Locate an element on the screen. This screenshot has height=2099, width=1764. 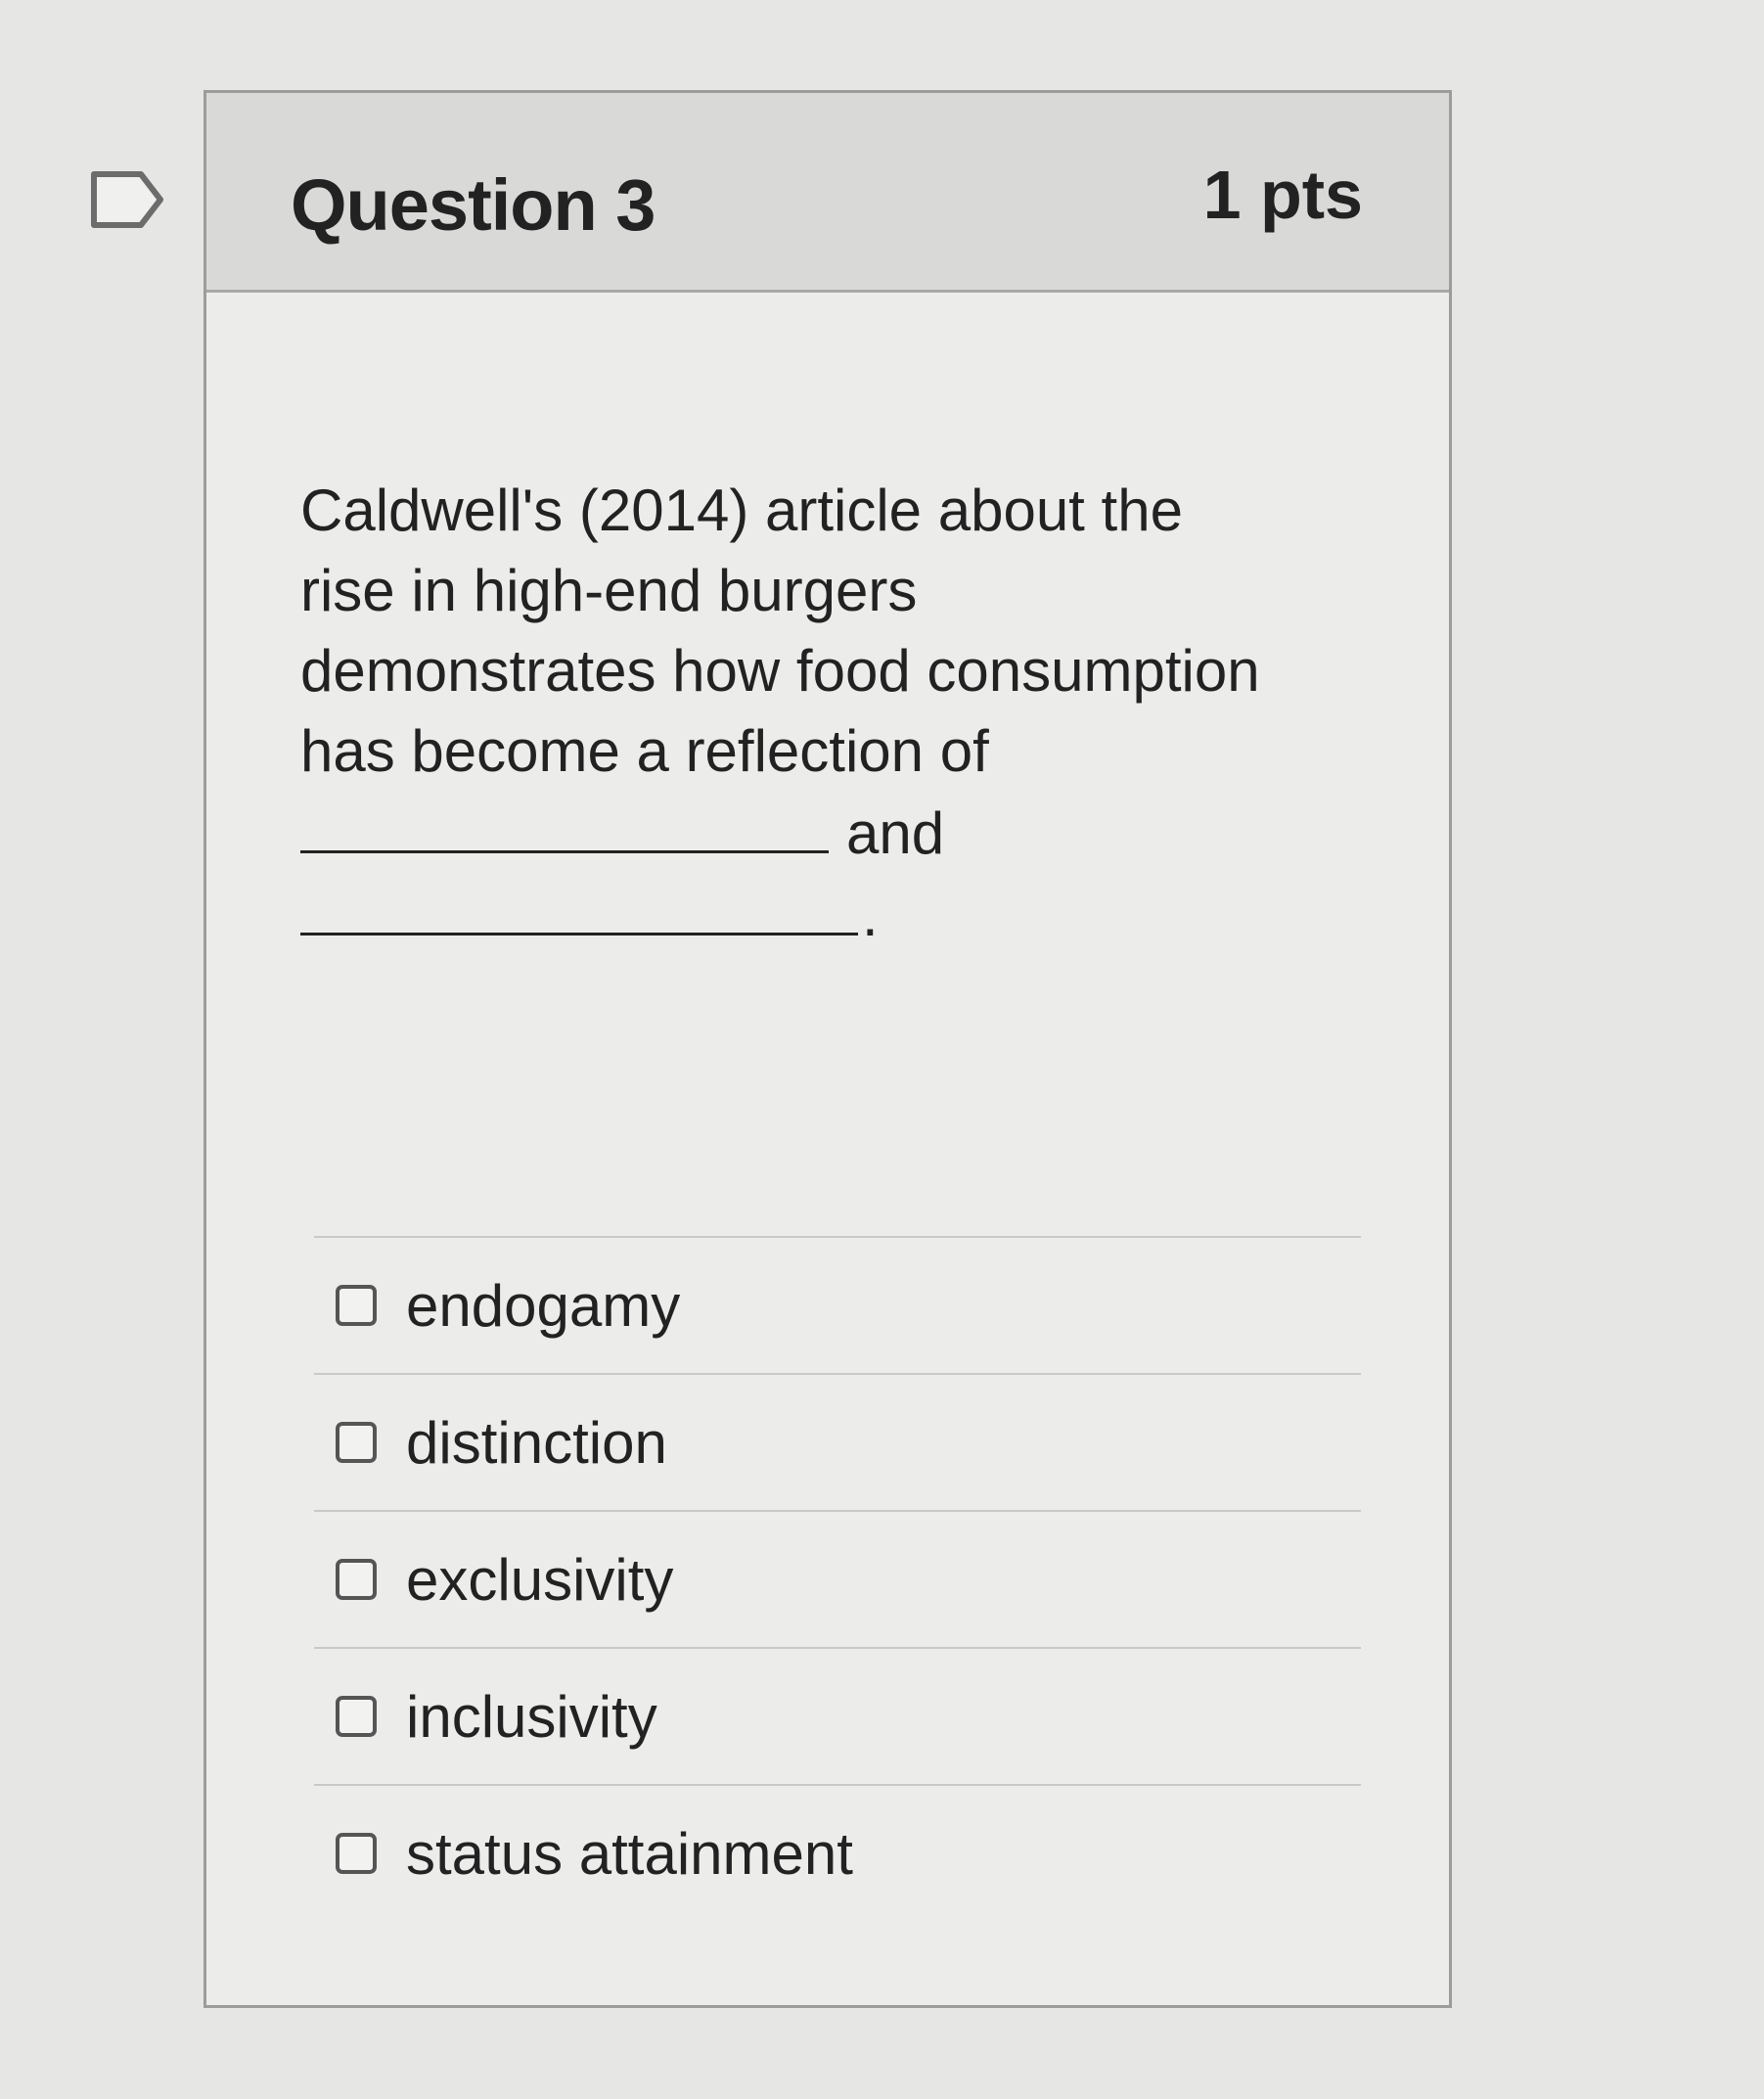
question-header: Question 3 1 pts is located at coordinates (828, 193).